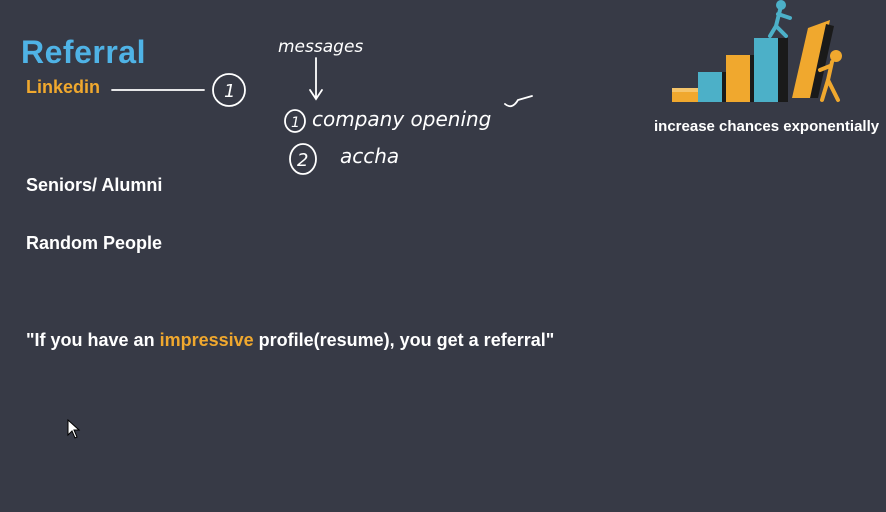 The image size is (886, 512). What do you see at coordinates (780, 23) in the screenshot?
I see `climber-body` at bounding box center [780, 23].